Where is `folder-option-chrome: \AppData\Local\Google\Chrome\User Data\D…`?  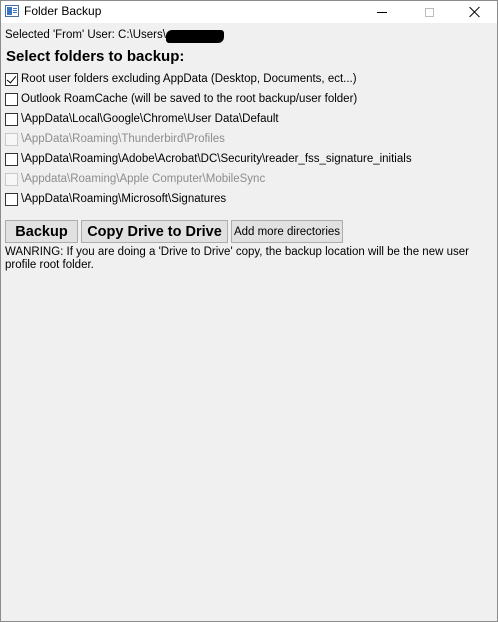 folder-option-chrome: \AppData\Local\Google\Chrome\User Data\D… is located at coordinates (142, 119).